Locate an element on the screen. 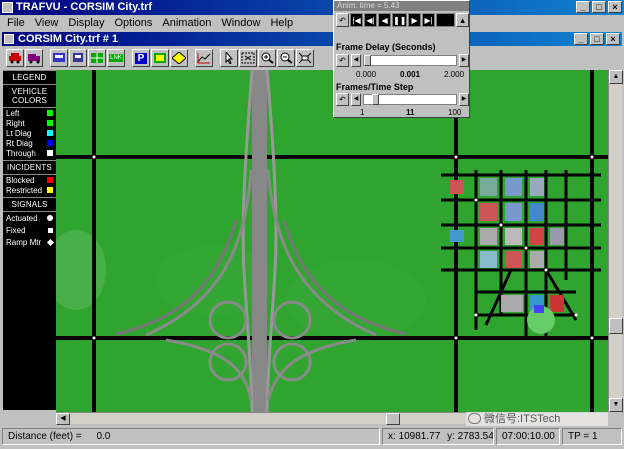 This screenshot has width=624, height=449. maximize-button: □ is located at coordinates (599, 7).